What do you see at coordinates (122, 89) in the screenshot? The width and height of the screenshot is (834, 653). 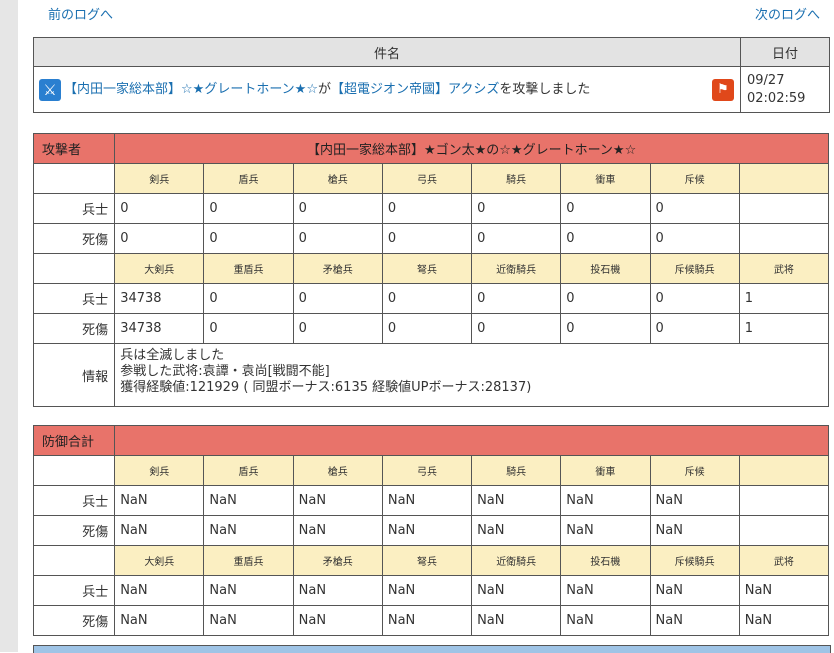 I see `attacker-group-link: 【内田一家総本部】` at bounding box center [122, 89].